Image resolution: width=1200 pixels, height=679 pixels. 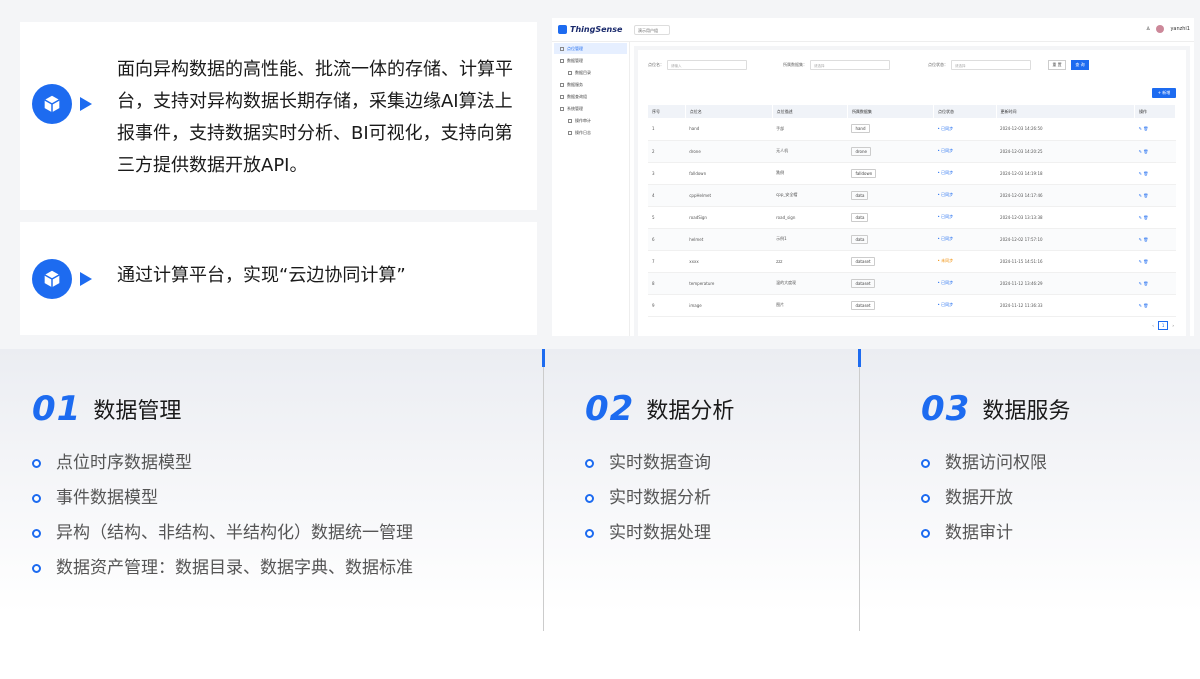 What do you see at coordinates (729, 217) in the screenshot?
I see `point-name: roadSign` at bounding box center [729, 217].